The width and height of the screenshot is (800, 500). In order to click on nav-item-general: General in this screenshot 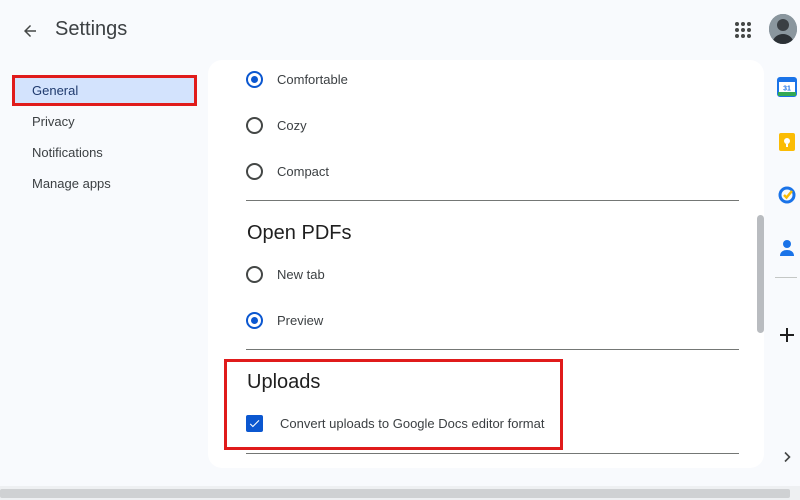, I will do `click(104, 90)`.